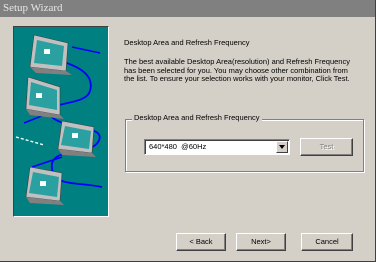 The width and height of the screenshot is (376, 262). What do you see at coordinates (217, 147) in the screenshot?
I see `resolution-select: 640*480 @60Hz` at bounding box center [217, 147].